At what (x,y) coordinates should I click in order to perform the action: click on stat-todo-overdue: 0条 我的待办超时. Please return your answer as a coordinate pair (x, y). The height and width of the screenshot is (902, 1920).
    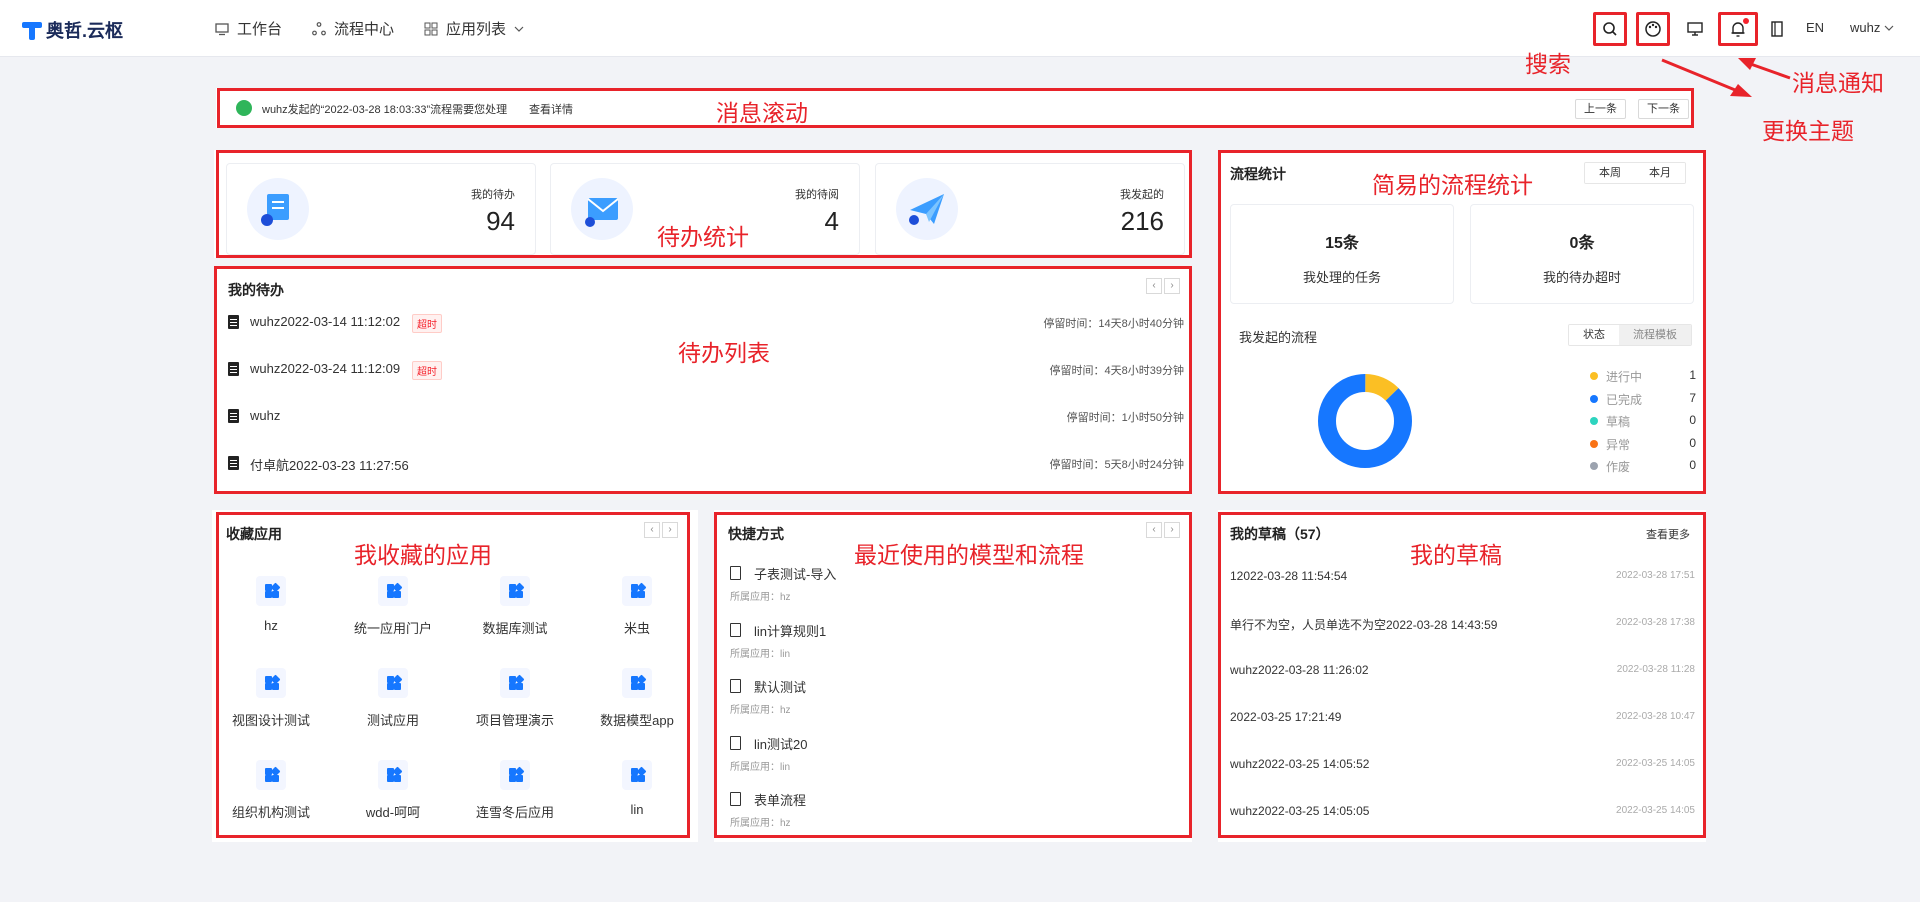
    Looking at the image, I should click on (1582, 254).